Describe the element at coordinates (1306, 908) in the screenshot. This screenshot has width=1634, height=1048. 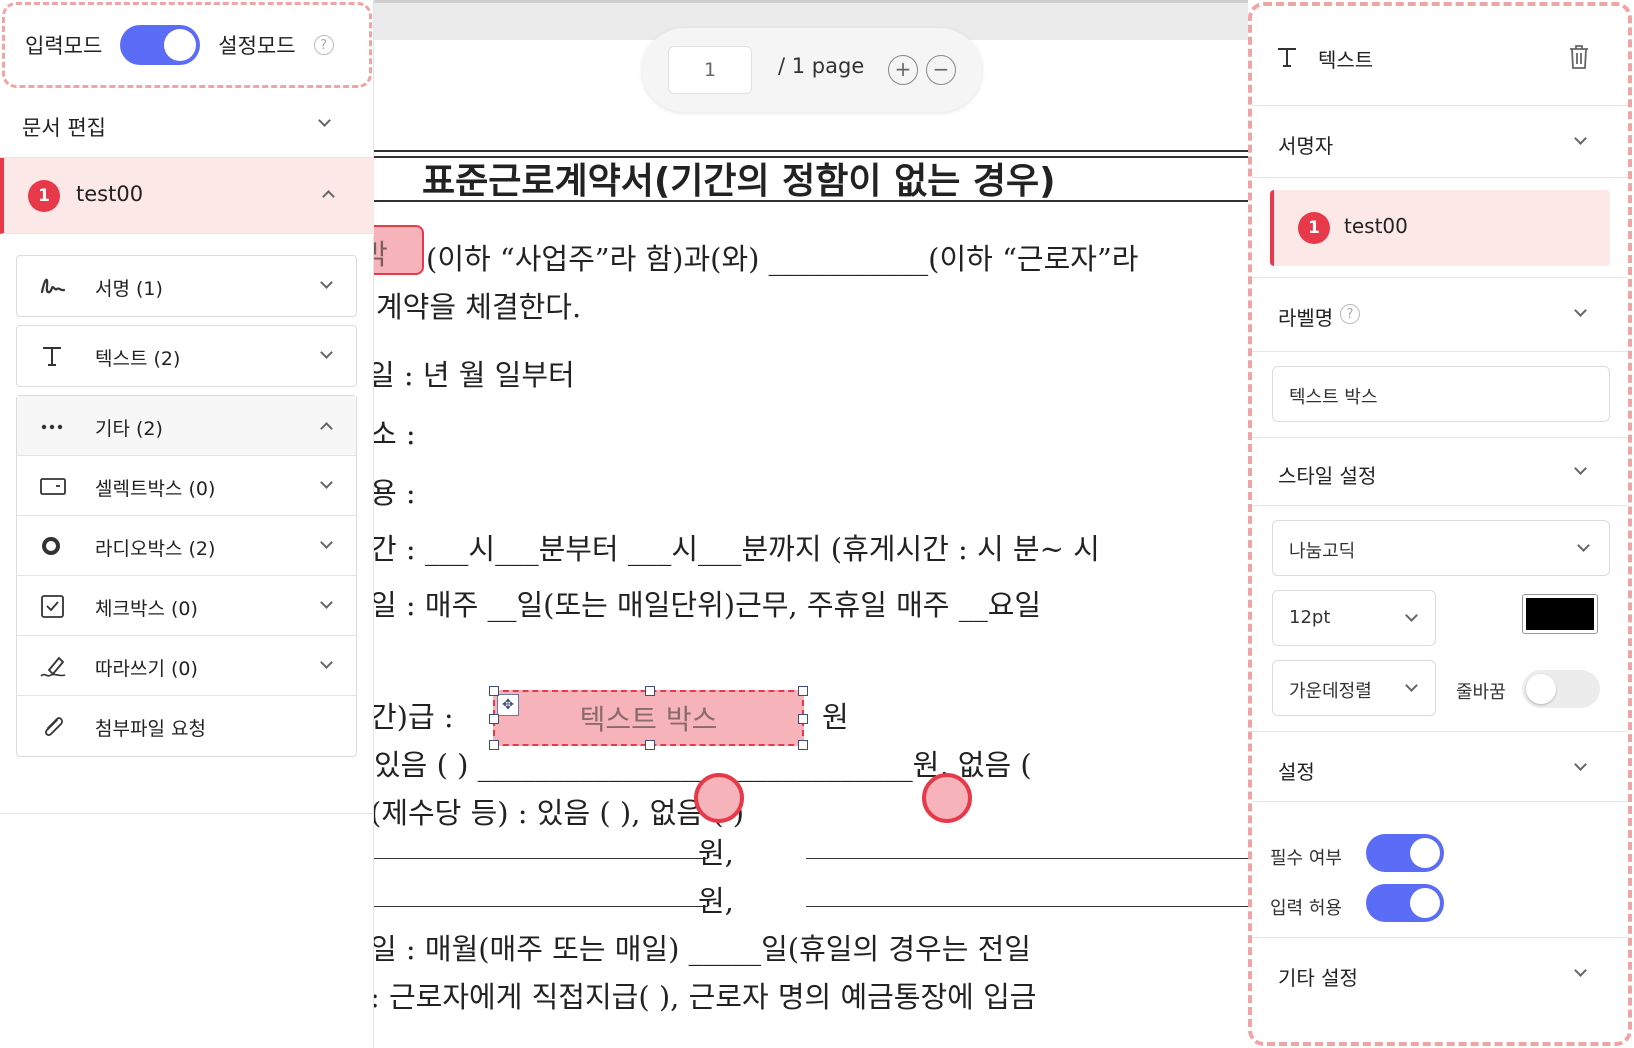
I see `input-allowed-label: 입력 허용` at that location.